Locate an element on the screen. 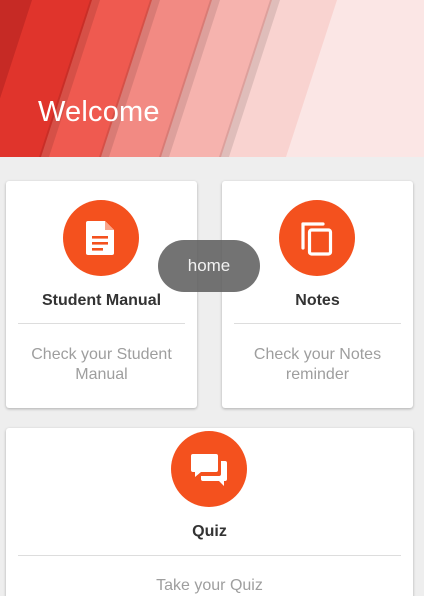 This screenshot has width=424, height=596. card-description: Check your Student Manual is located at coordinates (101, 364).